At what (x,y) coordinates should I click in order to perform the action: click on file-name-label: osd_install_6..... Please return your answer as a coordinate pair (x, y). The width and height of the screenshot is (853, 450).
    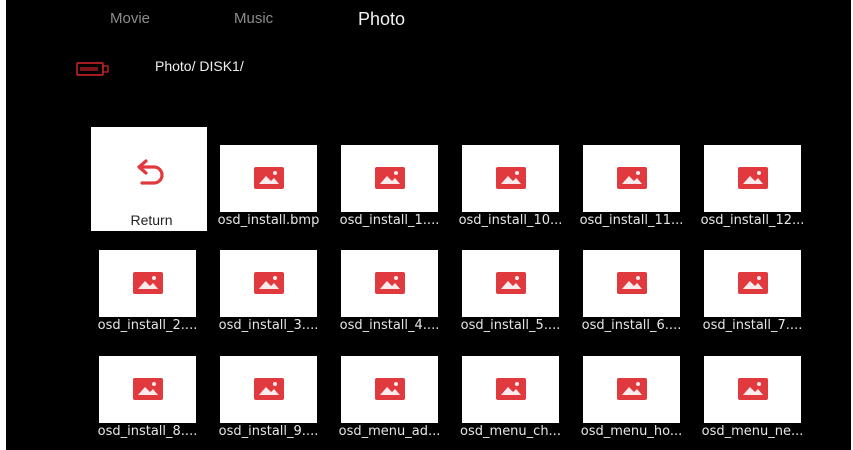
    Looking at the image, I should click on (631, 325).